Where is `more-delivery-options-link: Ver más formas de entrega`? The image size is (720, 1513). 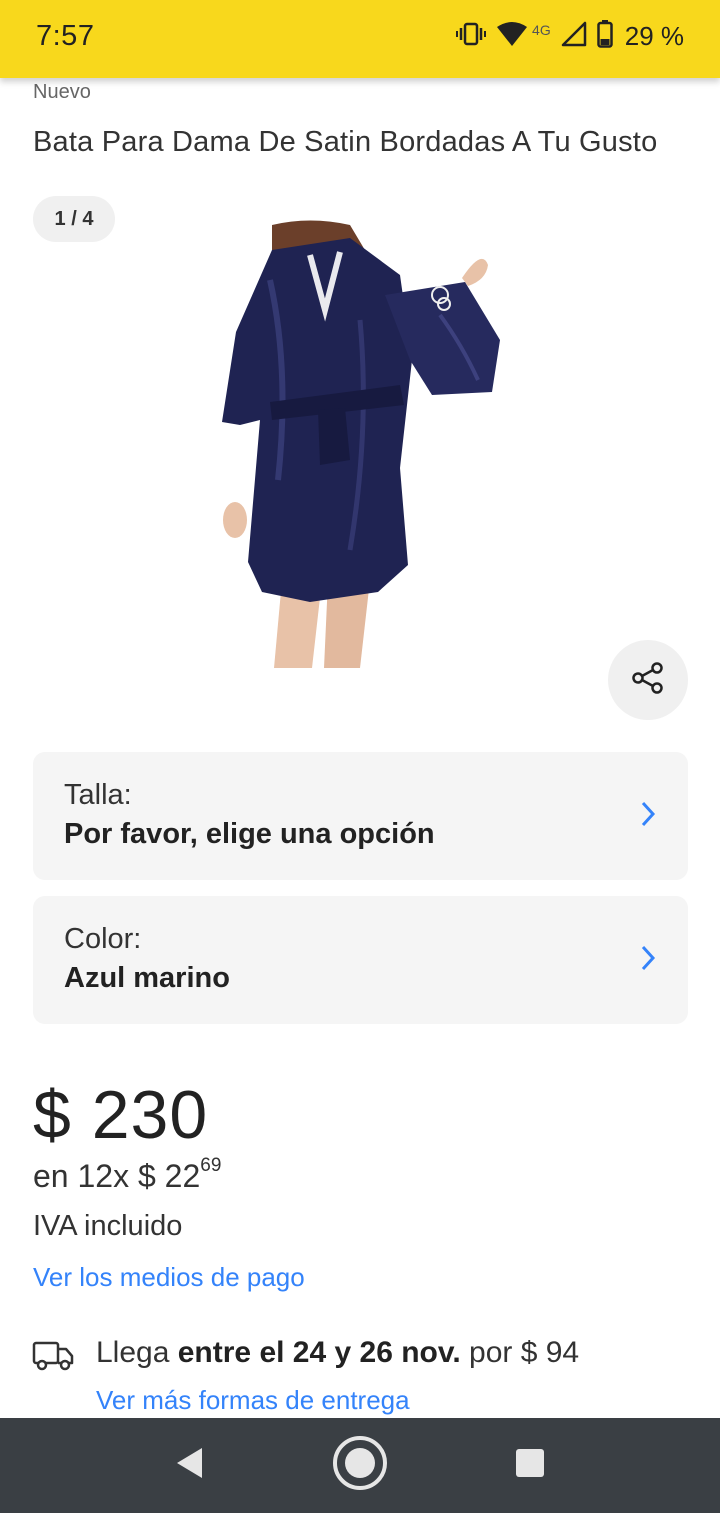
more-delivery-options-link: Ver más formas de entrega is located at coordinates (253, 1400).